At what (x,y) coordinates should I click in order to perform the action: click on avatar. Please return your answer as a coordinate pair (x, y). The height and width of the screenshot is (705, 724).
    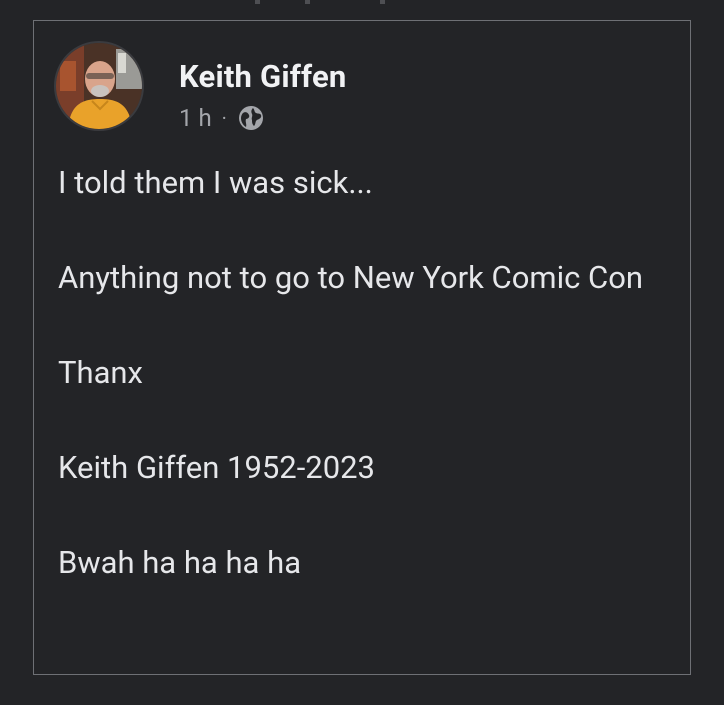
    Looking at the image, I should click on (99, 86).